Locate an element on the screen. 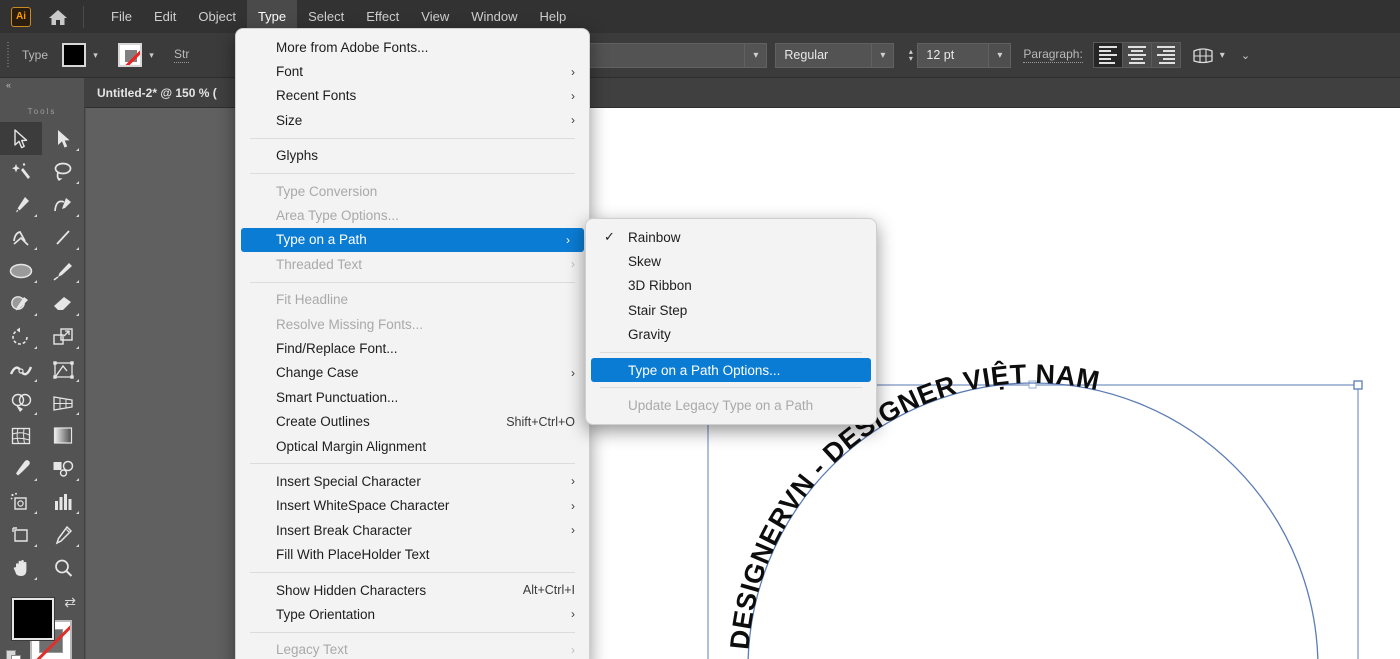 The height and width of the screenshot is (659, 1400). submenu-item-rainbow: ✓ Rainbow is located at coordinates (731, 237).